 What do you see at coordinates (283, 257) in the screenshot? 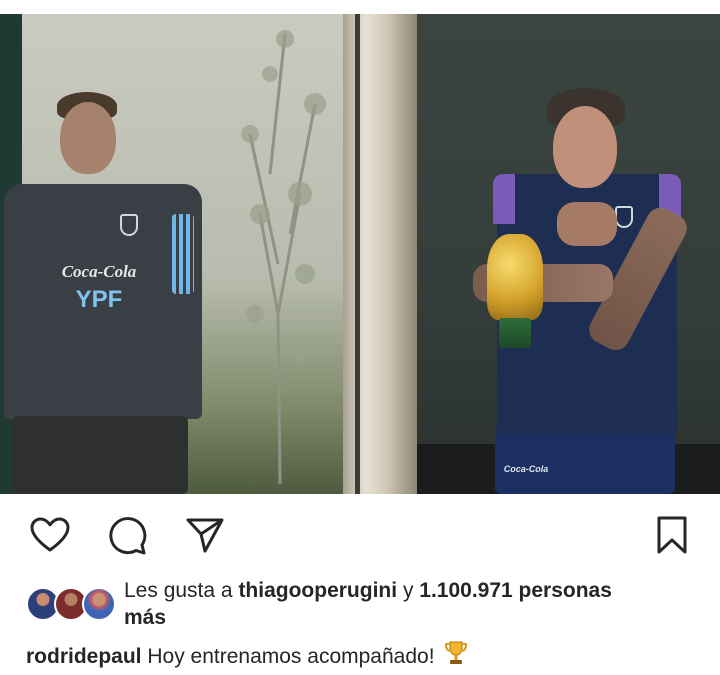
I see `tree-reflection` at bounding box center [283, 257].